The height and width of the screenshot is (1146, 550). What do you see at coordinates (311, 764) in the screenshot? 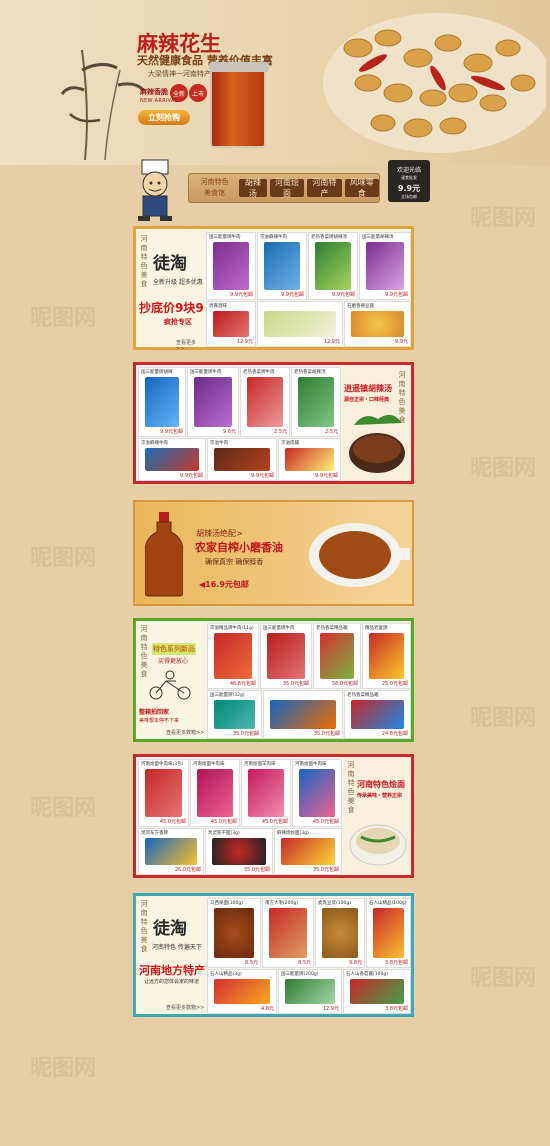
I see `product-name: 河南烩面牛肉味` at bounding box center [311, 764].